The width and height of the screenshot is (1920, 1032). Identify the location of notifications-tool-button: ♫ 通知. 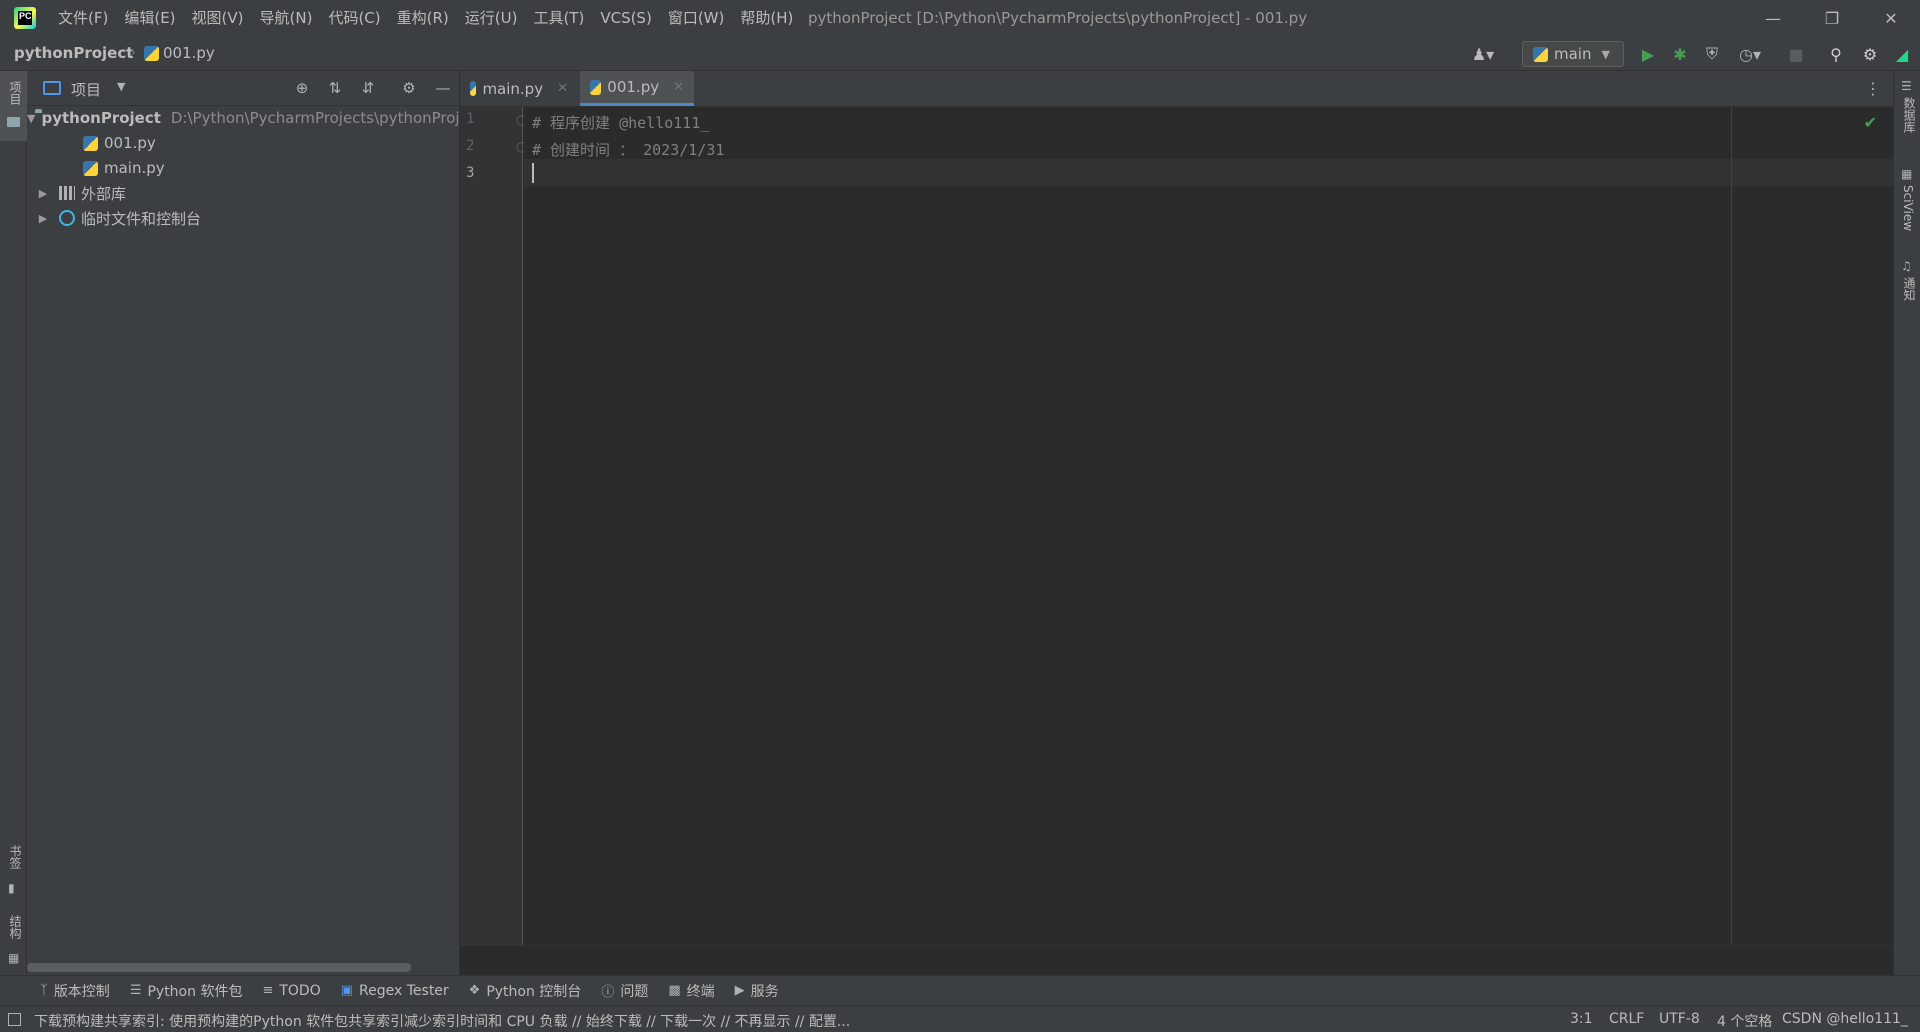
(1907, 287).